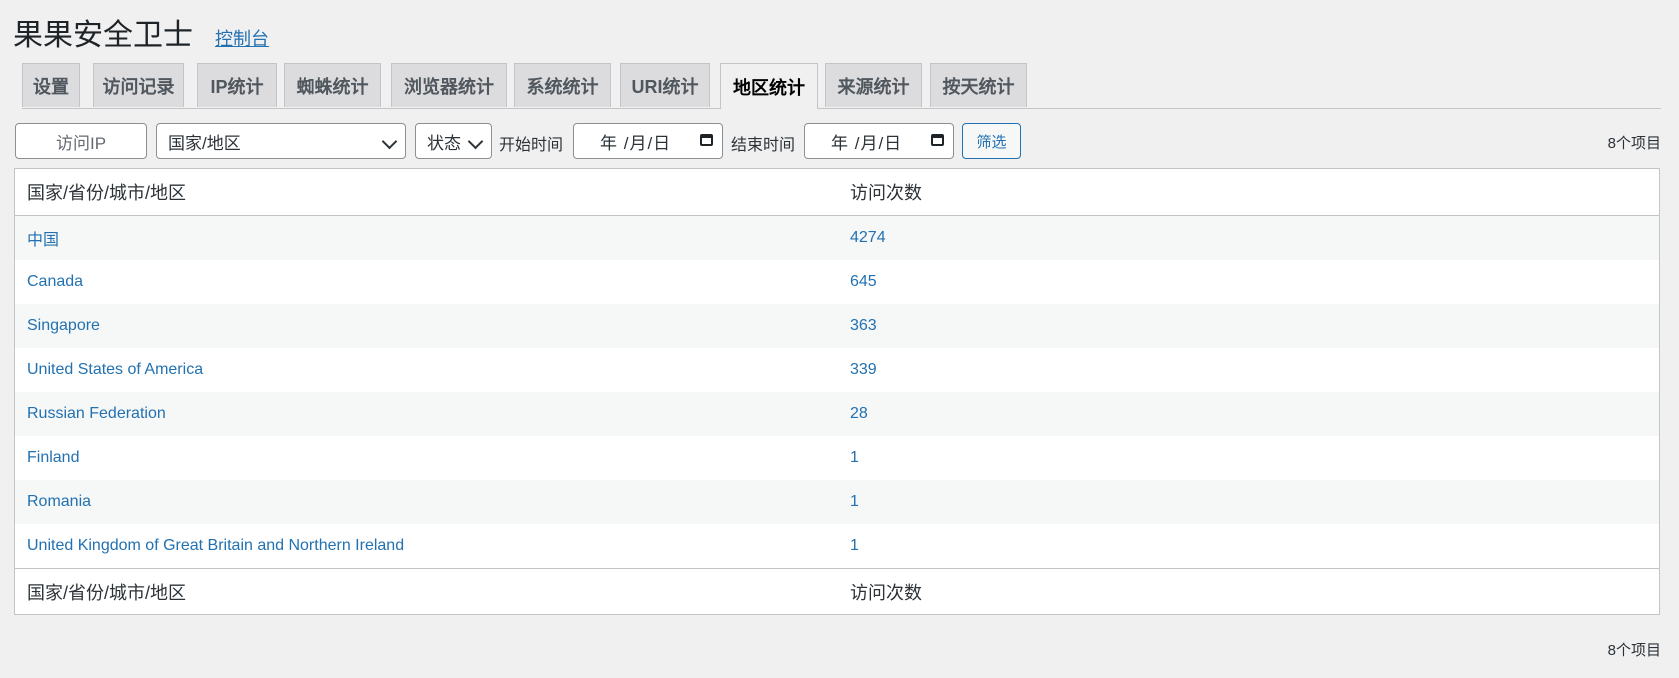 This screenshot has height=678, width=1679. Describe the element at coordinates (837, 192) in the screenshot. I see `table-header: 国家/省份/城市/地区 访问次数` at that location.